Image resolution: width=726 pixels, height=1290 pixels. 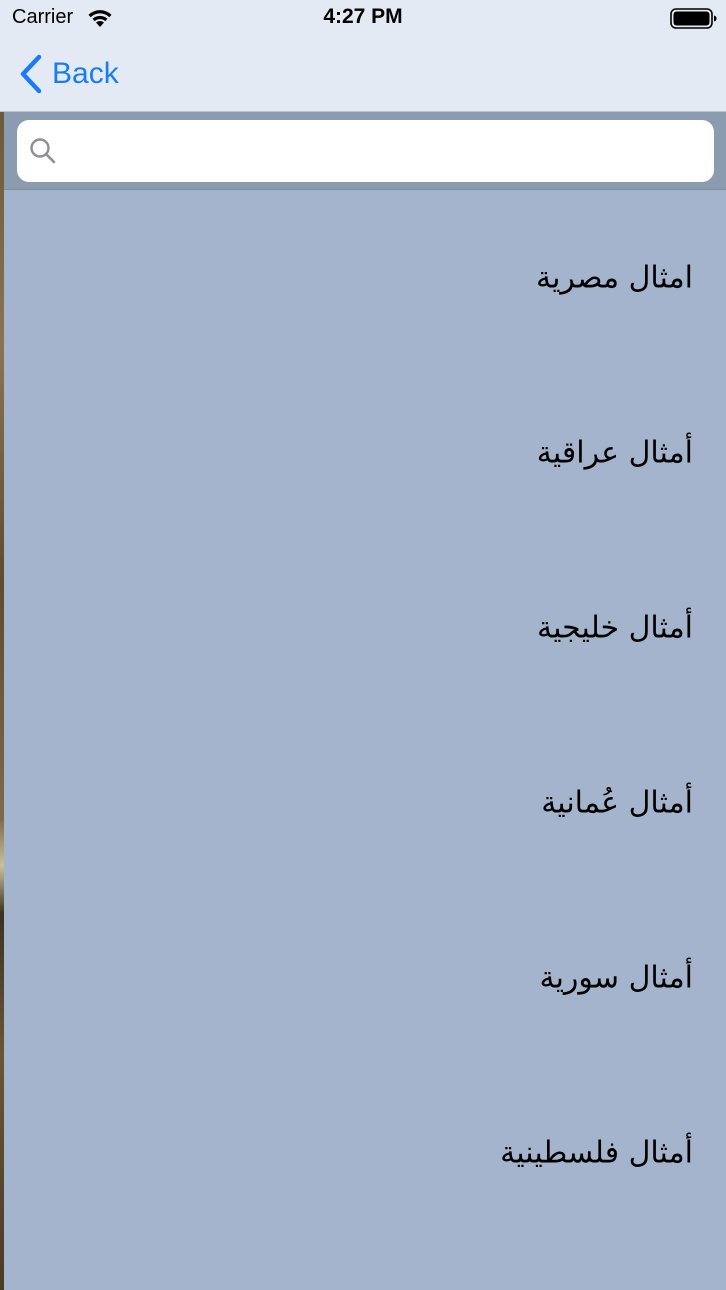 I want to click on search-input, so click(x=386, y=152).